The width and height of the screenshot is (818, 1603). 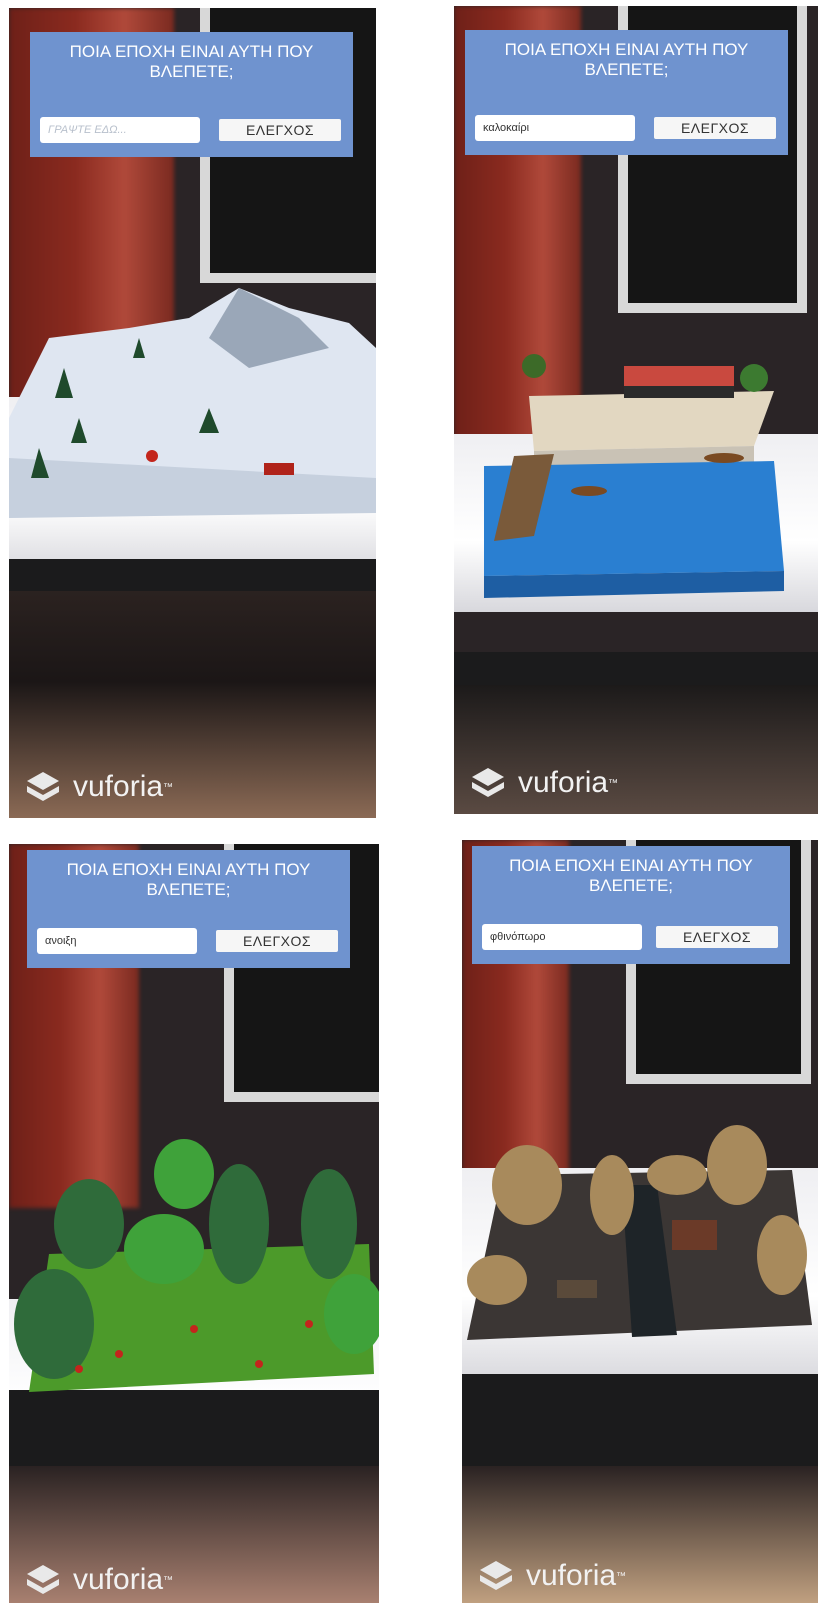 I want to click on winter-scene, so click(x=192, y=403).